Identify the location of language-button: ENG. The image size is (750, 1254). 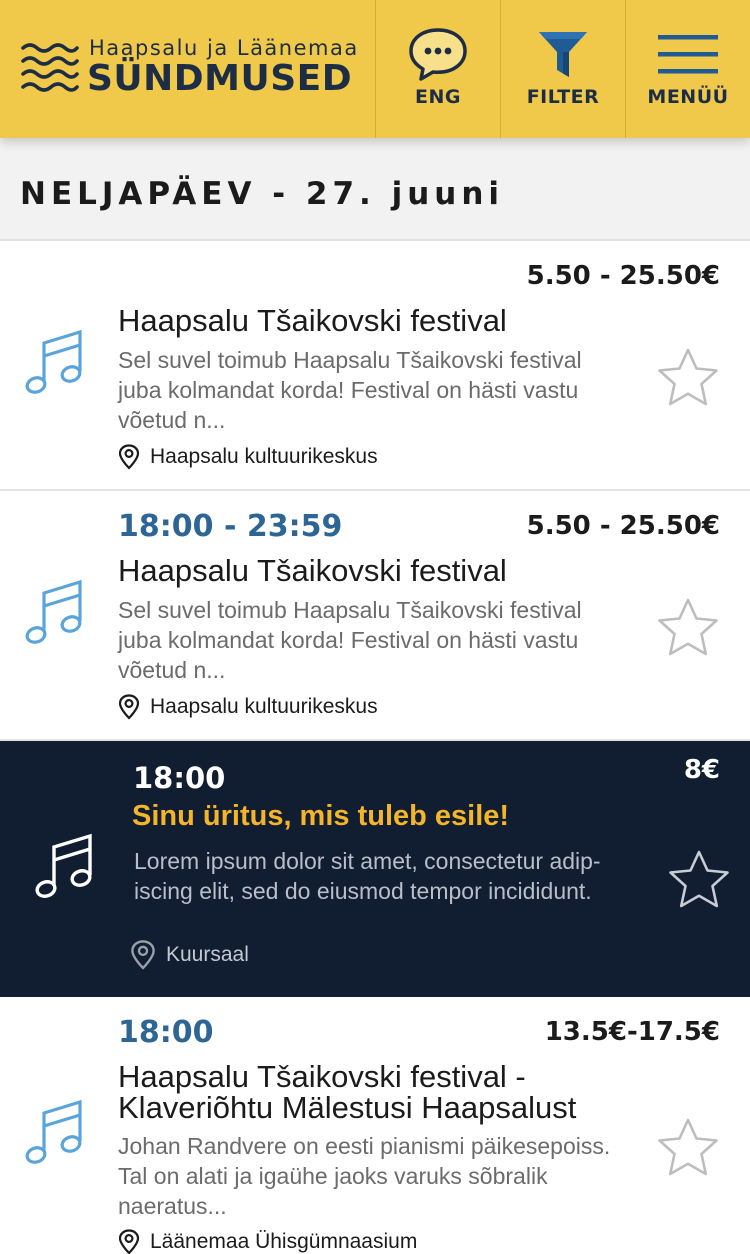
(437, 69).